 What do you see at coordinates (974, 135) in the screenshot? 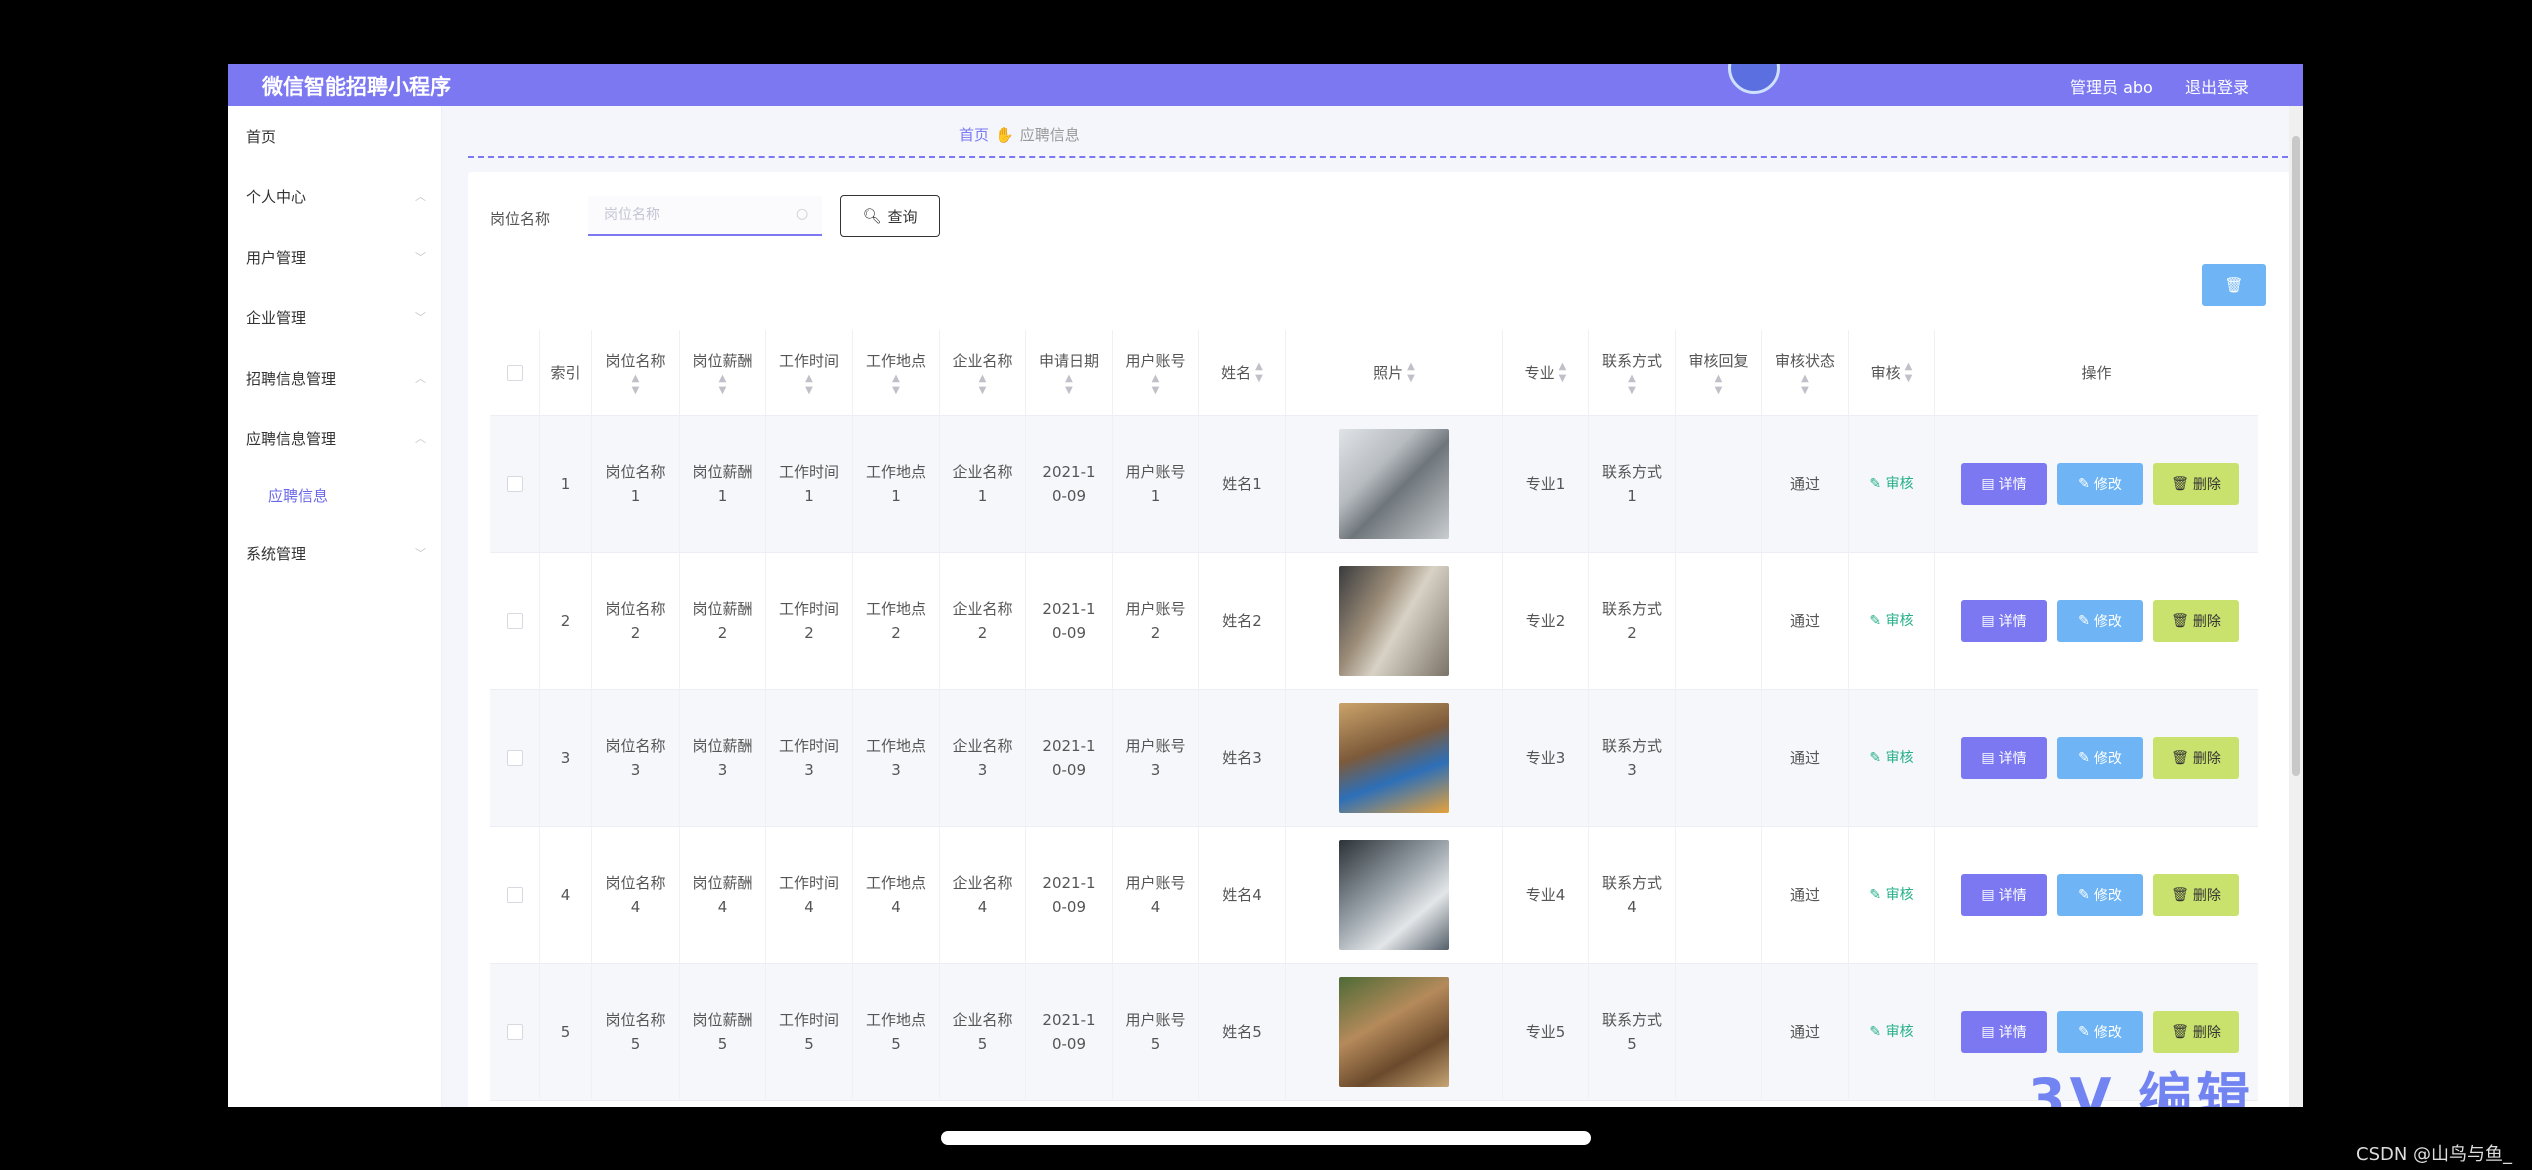
I see `breadcrumb-home: 首页` at bounding box center [974, 135].